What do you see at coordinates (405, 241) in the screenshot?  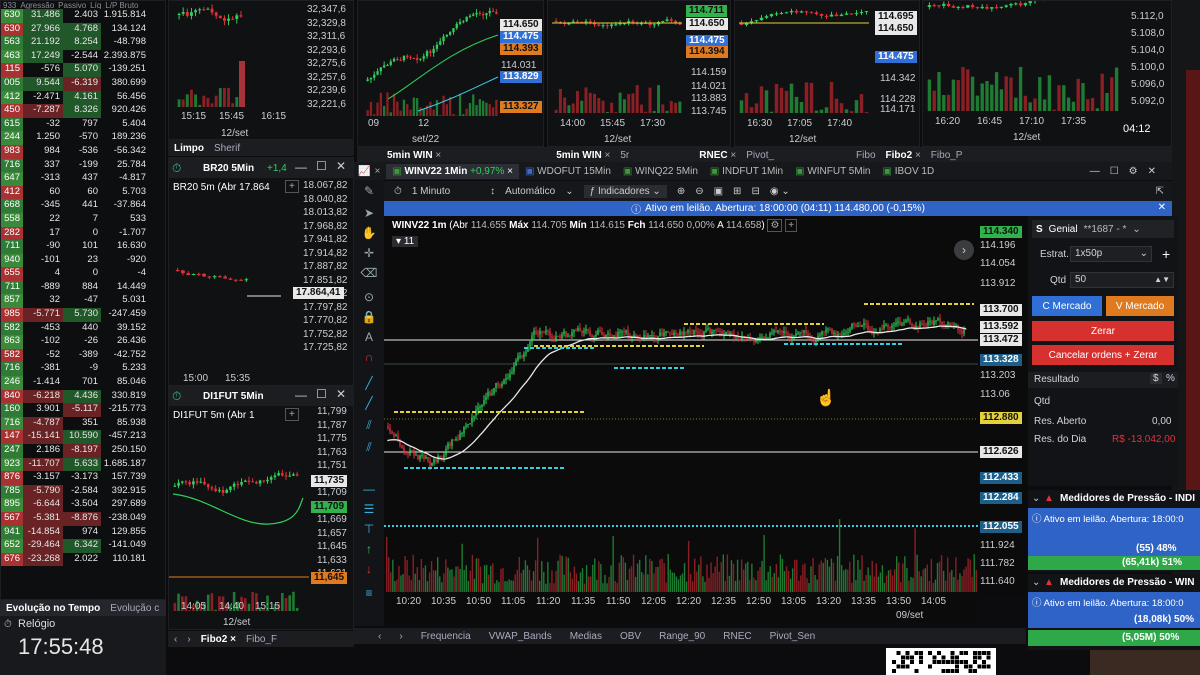 I see `collapse-count: ▾ 11` at bounding box center [405, 241].